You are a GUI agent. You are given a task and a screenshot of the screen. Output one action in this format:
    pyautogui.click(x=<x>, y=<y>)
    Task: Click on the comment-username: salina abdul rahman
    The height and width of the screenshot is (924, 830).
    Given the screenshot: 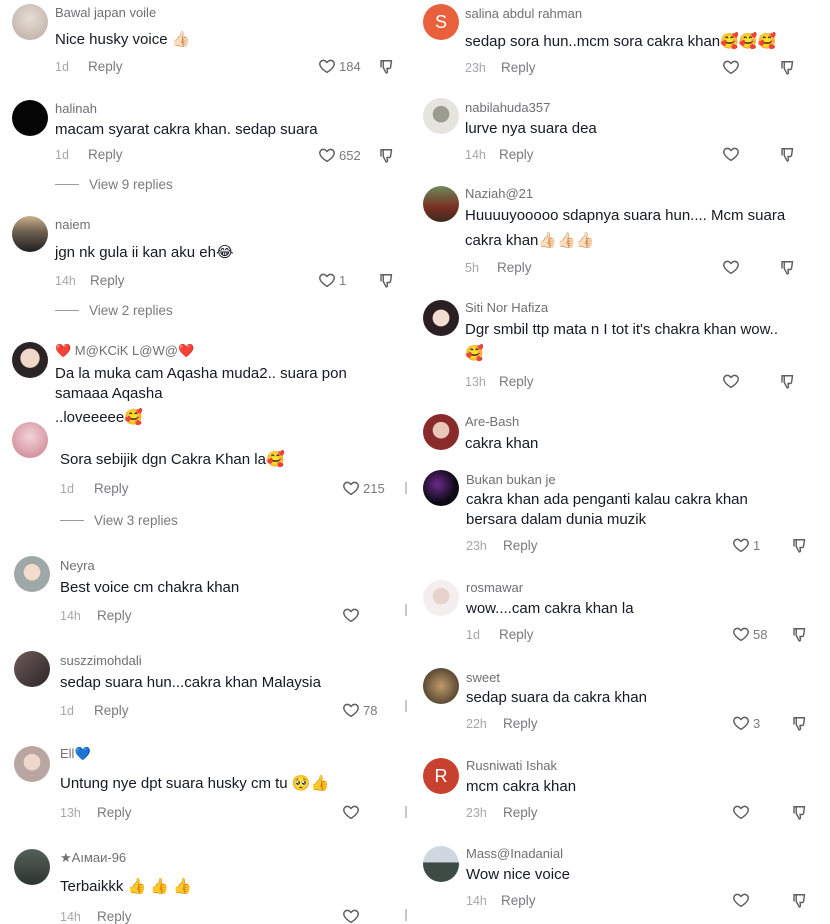 What is the action you would take?
    pyautogui.click(x=523, y=13)
    